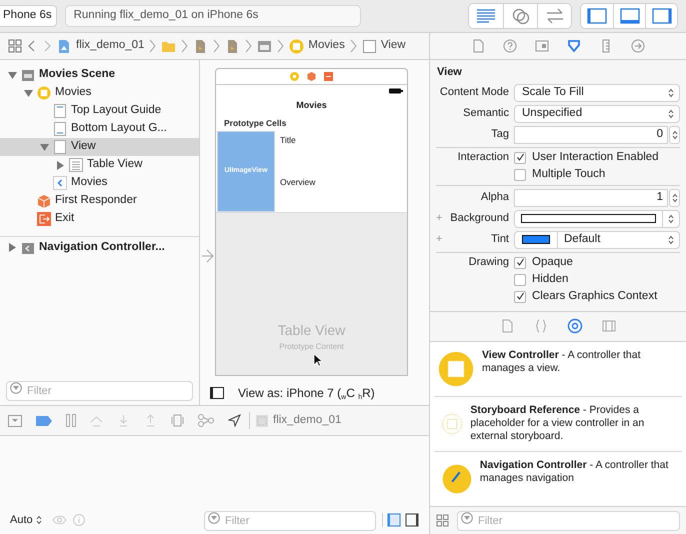 This screenshot has height=534, width=686. Describe the element at coordinates (597, 113) in the screenshot. I see `popup-button: Unspecified` at that location.